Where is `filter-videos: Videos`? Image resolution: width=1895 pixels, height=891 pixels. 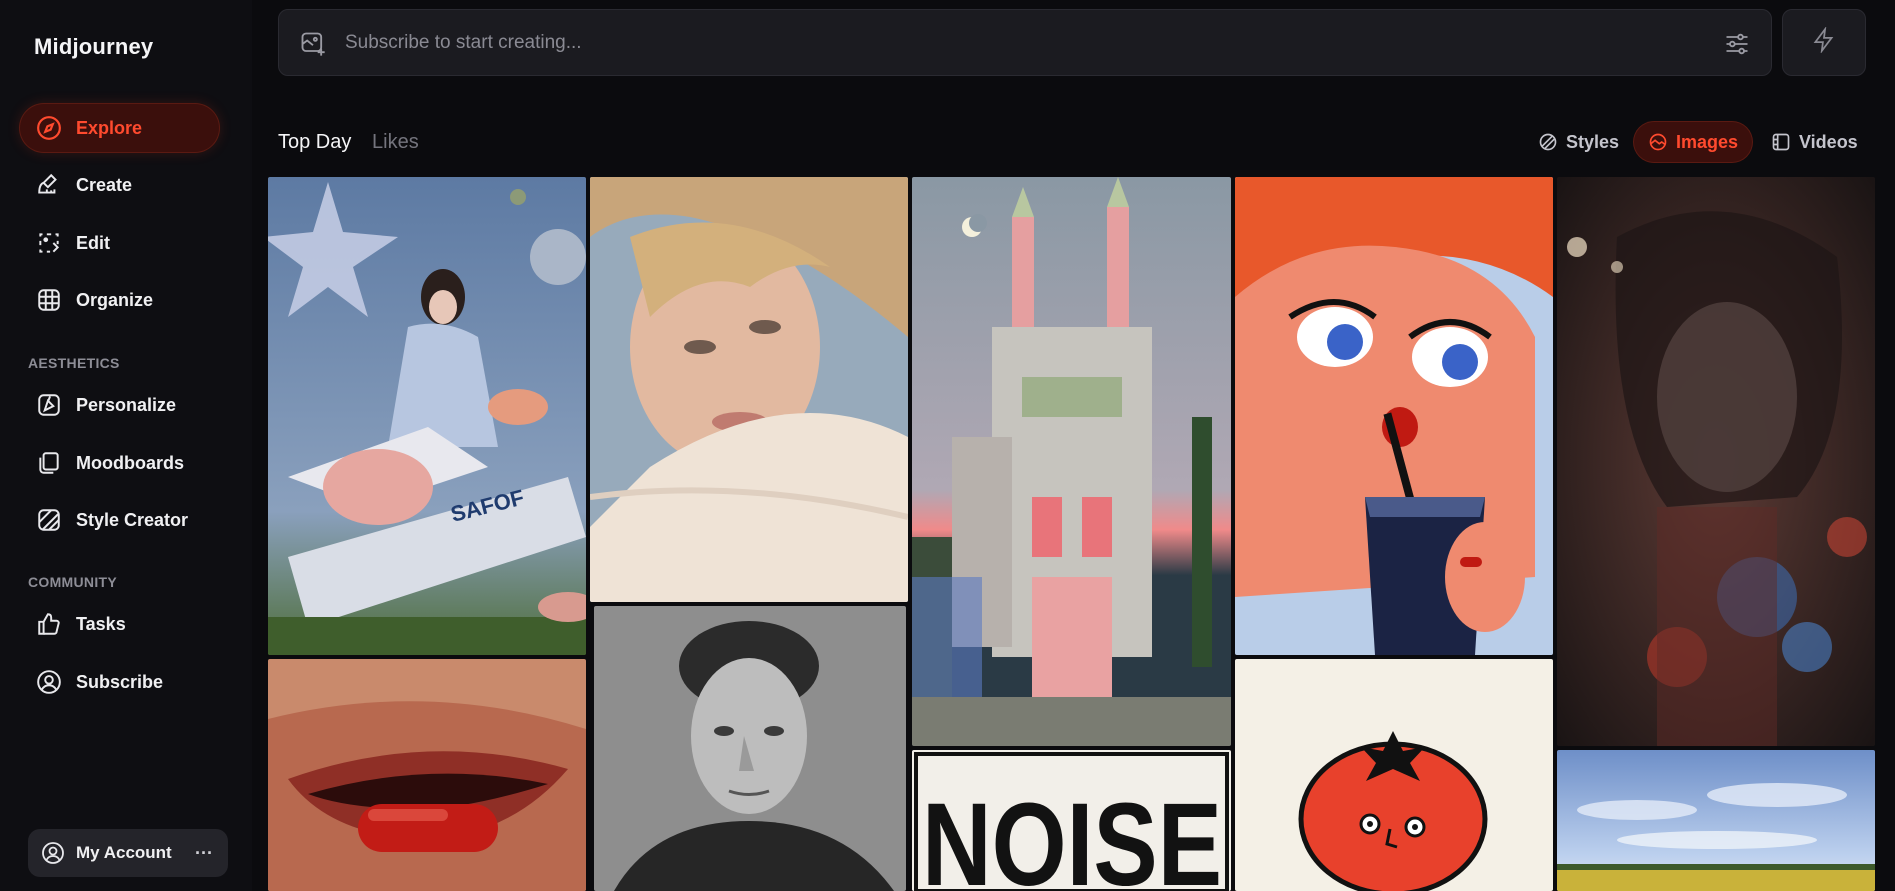 filter-videos: Videos is located at coordinates (1814, 142).